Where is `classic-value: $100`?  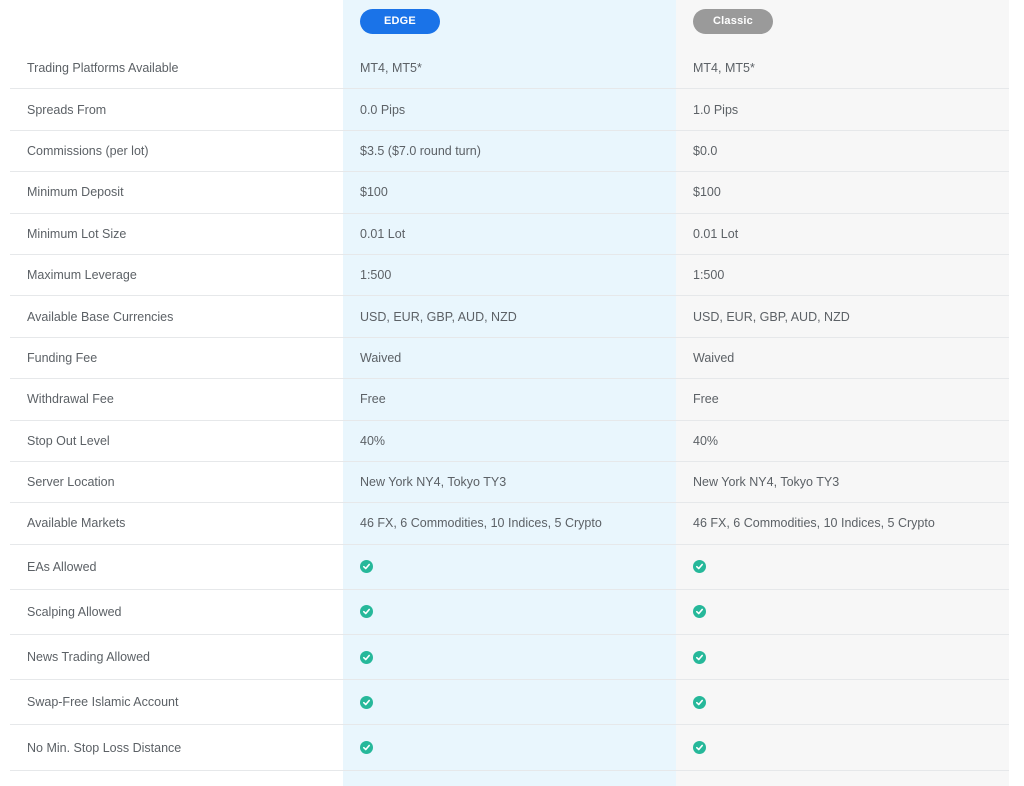 classic-value: $100 is located at coordinates (707, 192).